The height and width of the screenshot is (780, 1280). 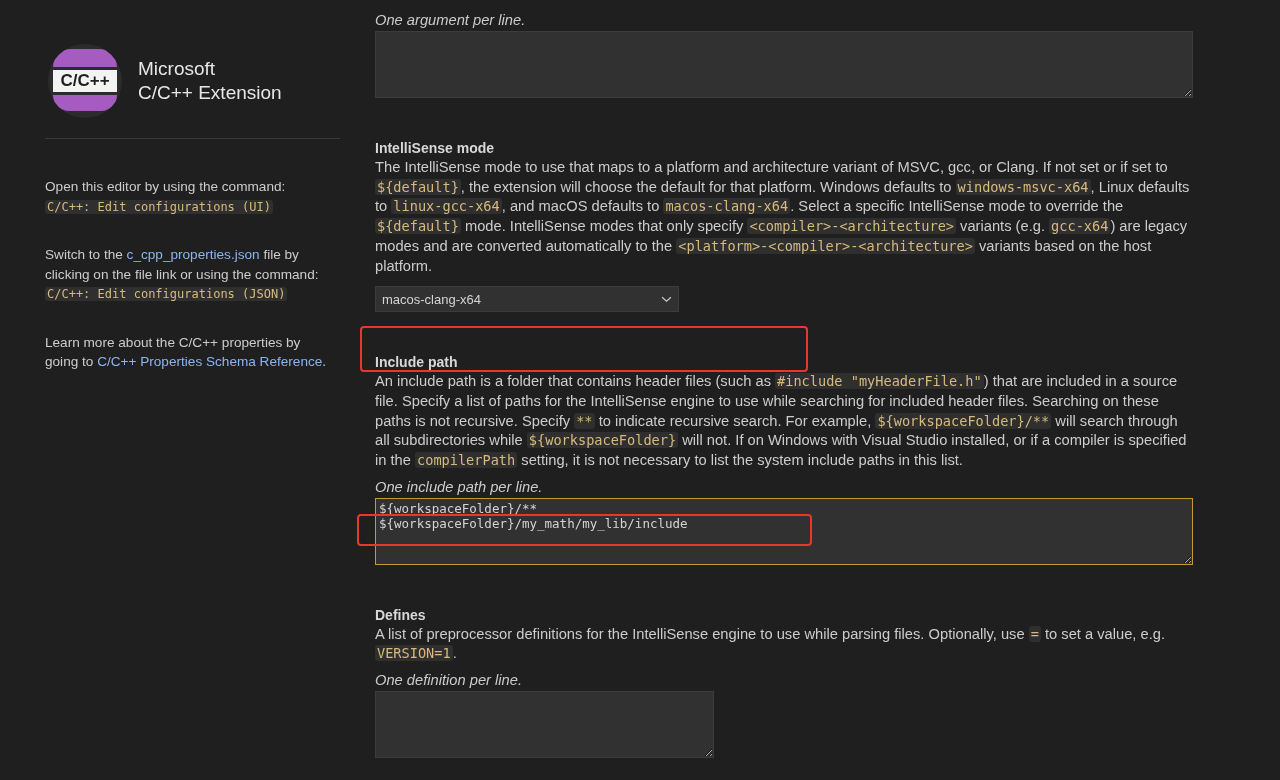 I want to click on help-text: Learn more about the C/C++ properties by going to C/C++ Properties Schema Reference., so click(x=186, y=352).